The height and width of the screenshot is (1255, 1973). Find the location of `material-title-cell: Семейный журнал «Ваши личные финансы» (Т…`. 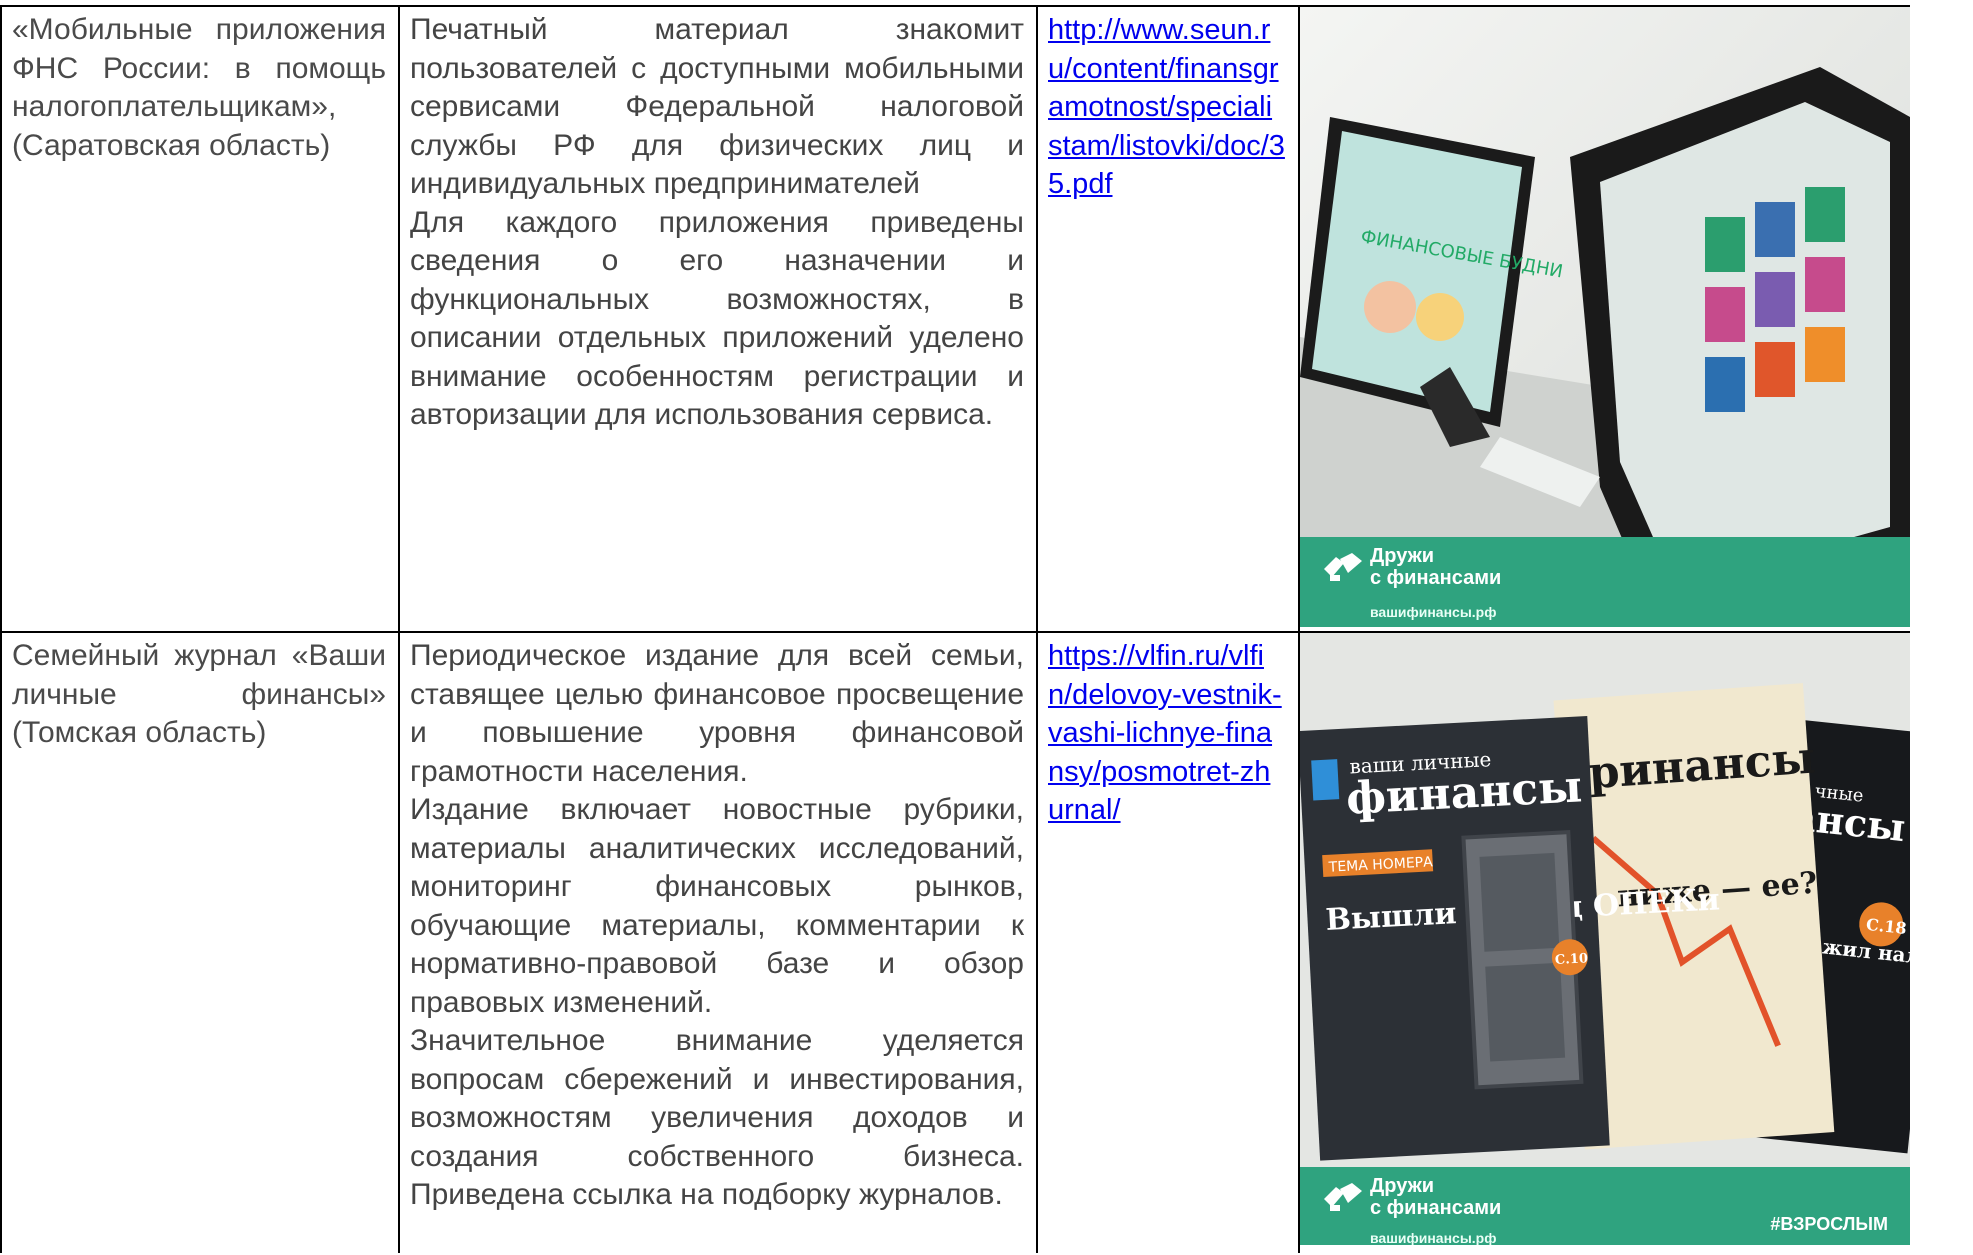

material-title-cell: Семейный журнал «Ваши личные финансы» (Т… is located at coordinates (200, 942).